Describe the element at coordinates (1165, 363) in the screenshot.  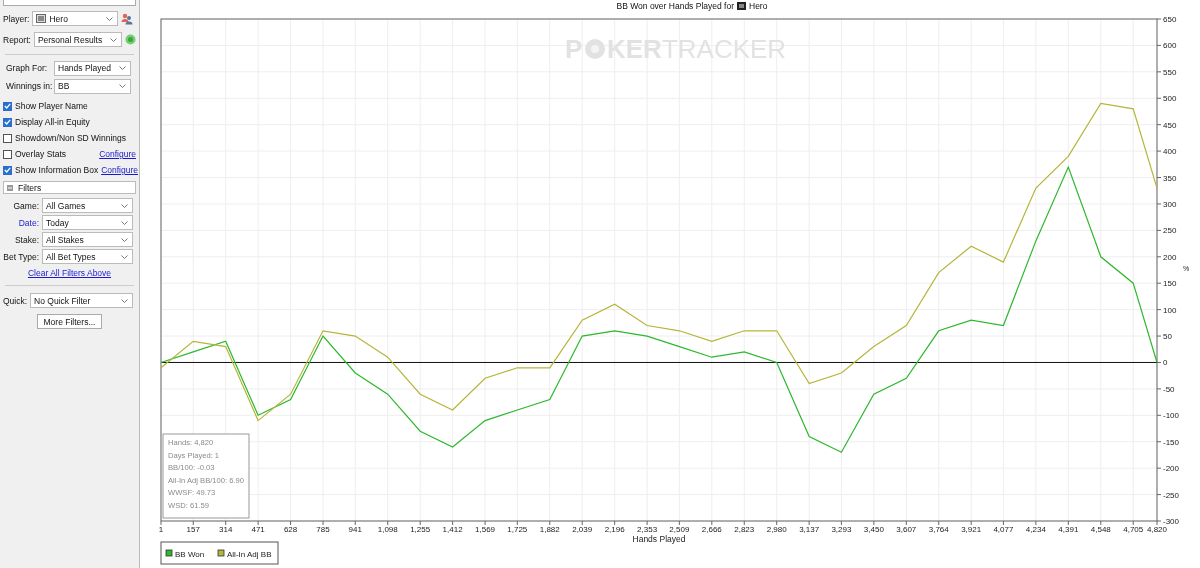
I see `y-tick-label: 0` at that location.